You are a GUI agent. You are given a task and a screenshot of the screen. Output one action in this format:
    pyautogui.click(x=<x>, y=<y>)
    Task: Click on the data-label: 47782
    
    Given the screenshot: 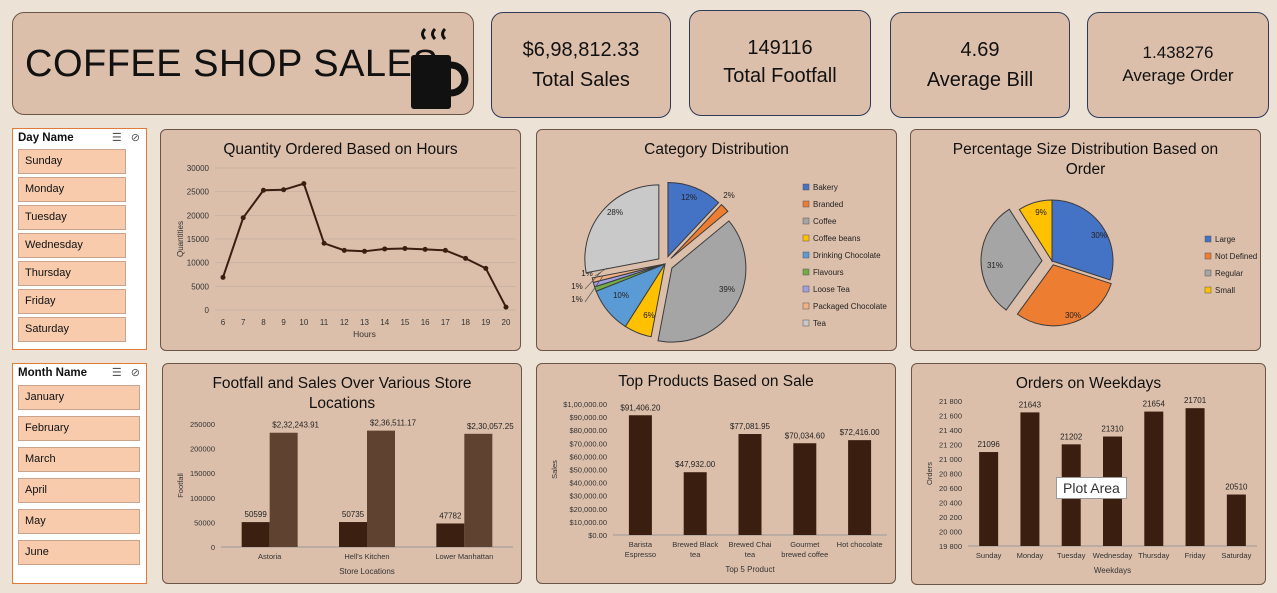 What is the action you would take?
    pyautogui.click(x=450, y=515)
    